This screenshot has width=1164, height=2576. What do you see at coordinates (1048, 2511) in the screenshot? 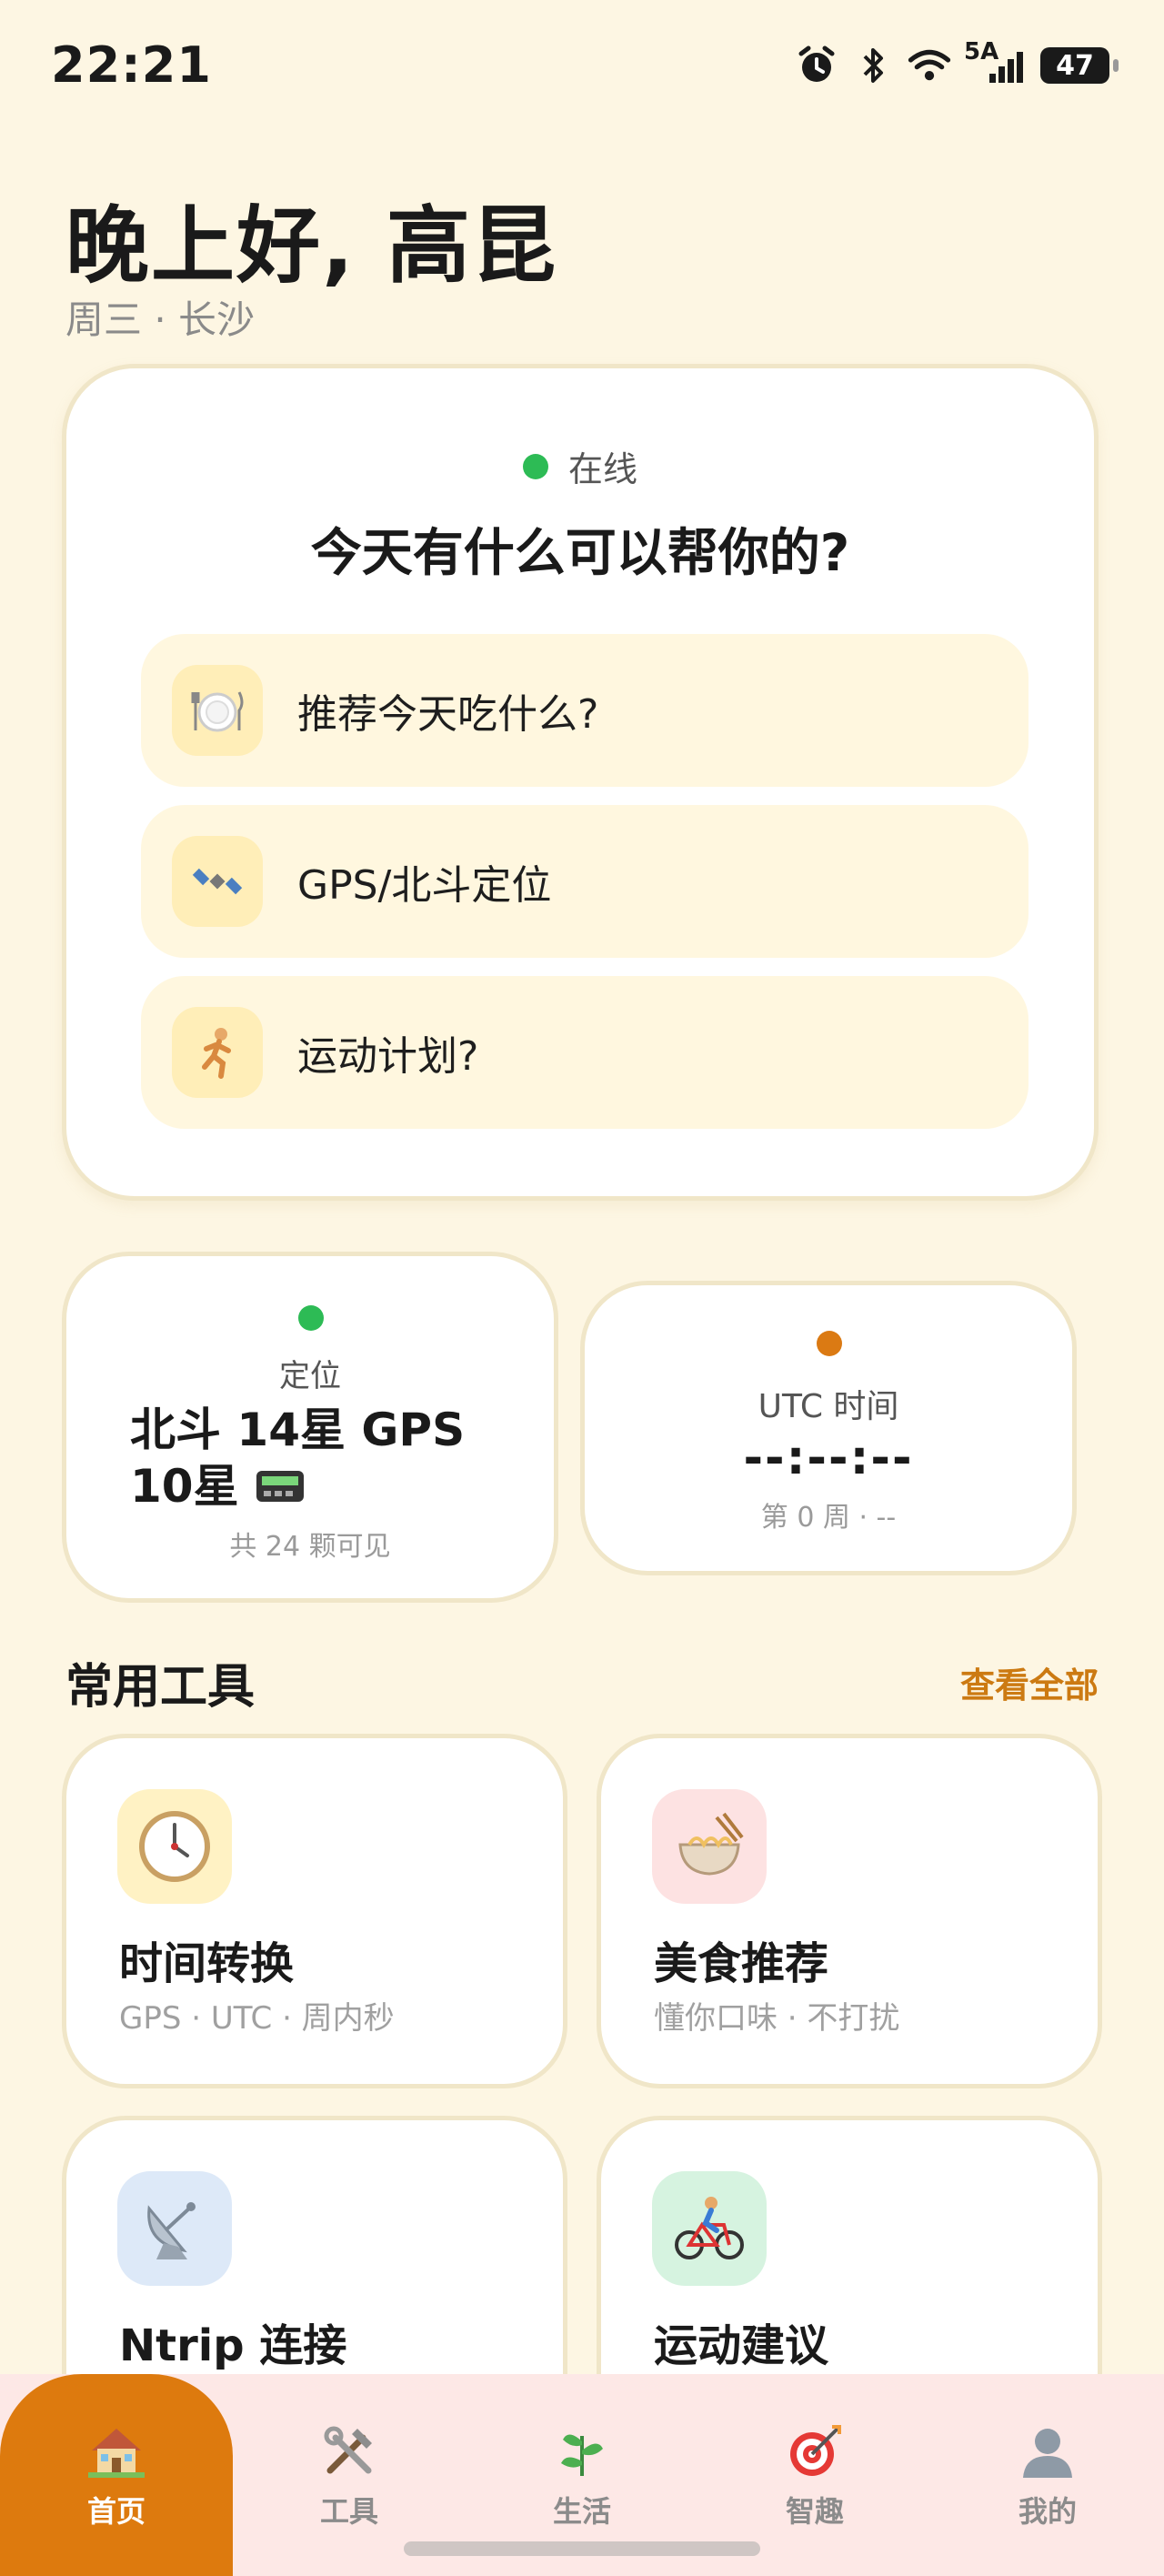
I see `nav-label: 我的` at bounding box center [1048, 2511].